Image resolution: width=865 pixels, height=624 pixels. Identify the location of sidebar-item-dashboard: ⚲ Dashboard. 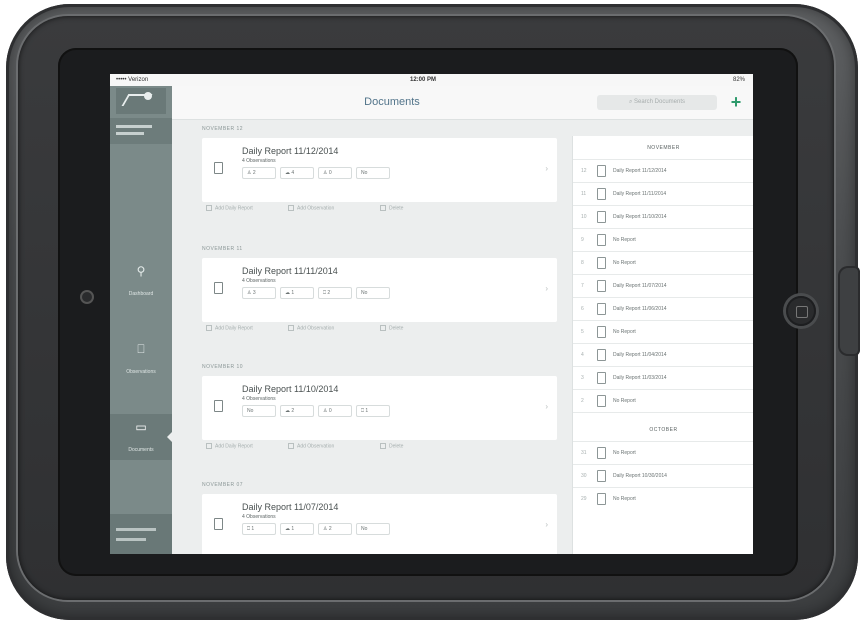
(141, 282).